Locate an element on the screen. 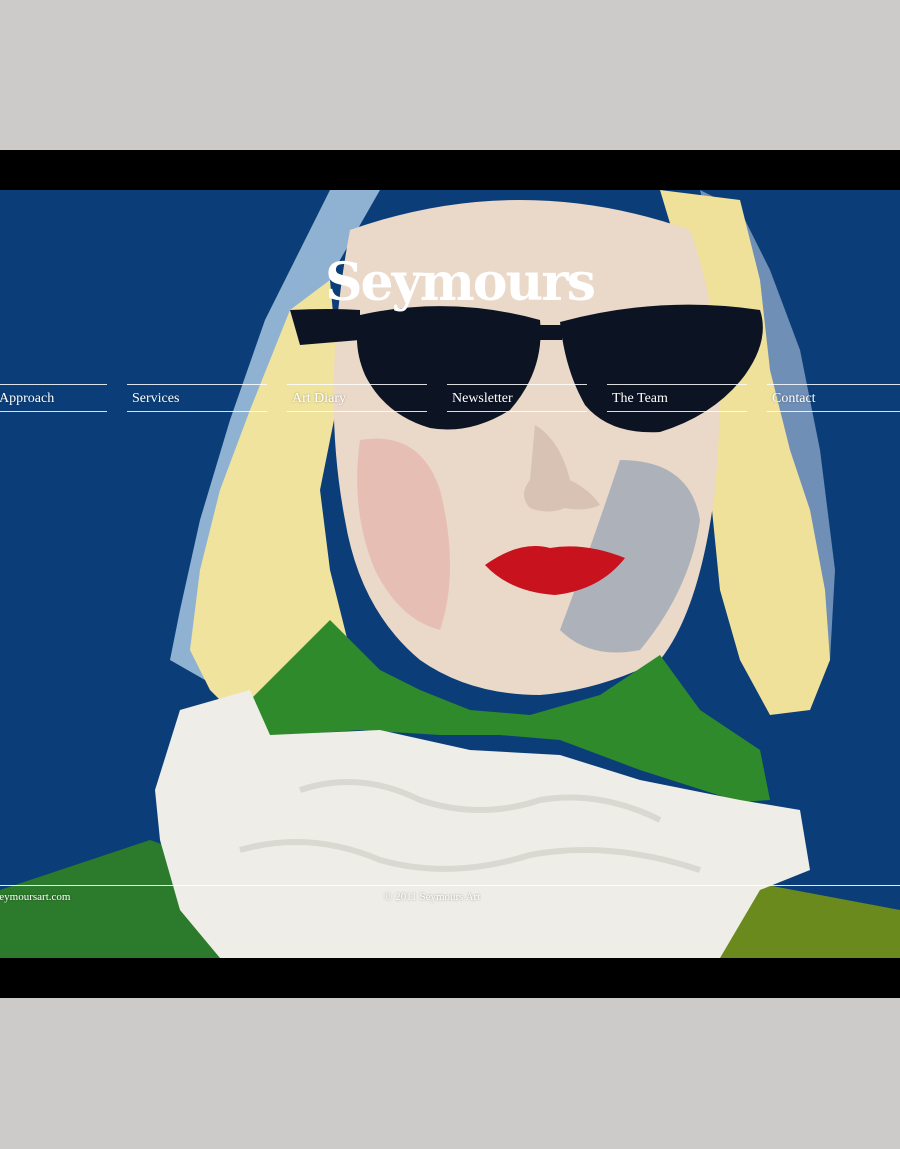  site-logo-text: Seymours is located at coordinates (460, 282).